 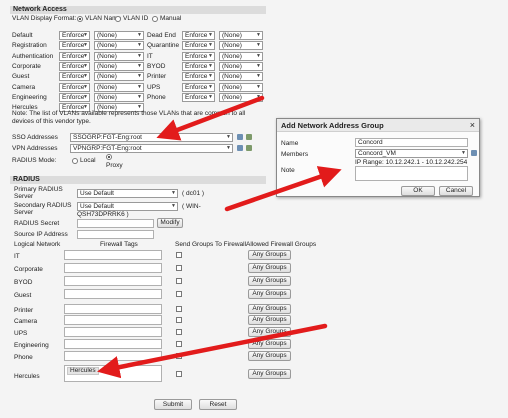 What do you see at coordinates (173, 404) in the screenshot?
I see `submit-button: Submit` at bounding box center [173, 404].